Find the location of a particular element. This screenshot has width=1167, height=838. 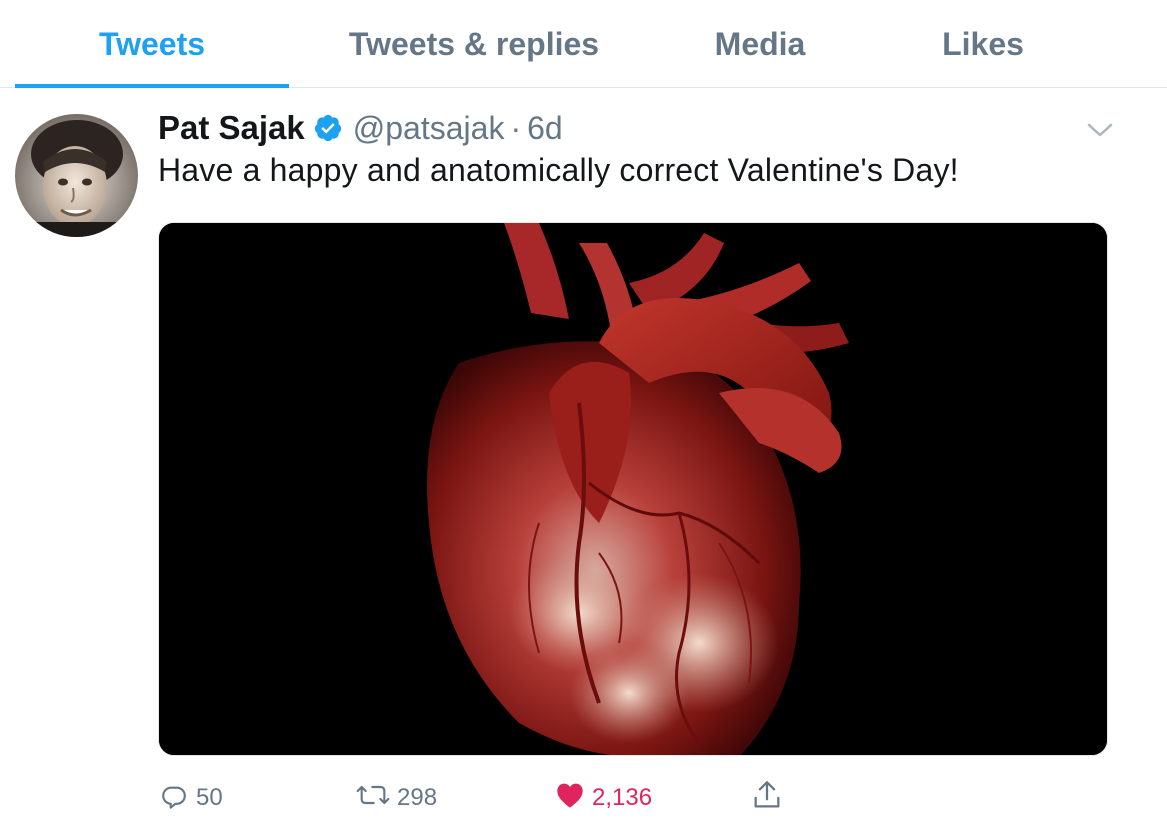

tab-tweets-and-replies: Tweets & replies is located at coordinates (474, 44).